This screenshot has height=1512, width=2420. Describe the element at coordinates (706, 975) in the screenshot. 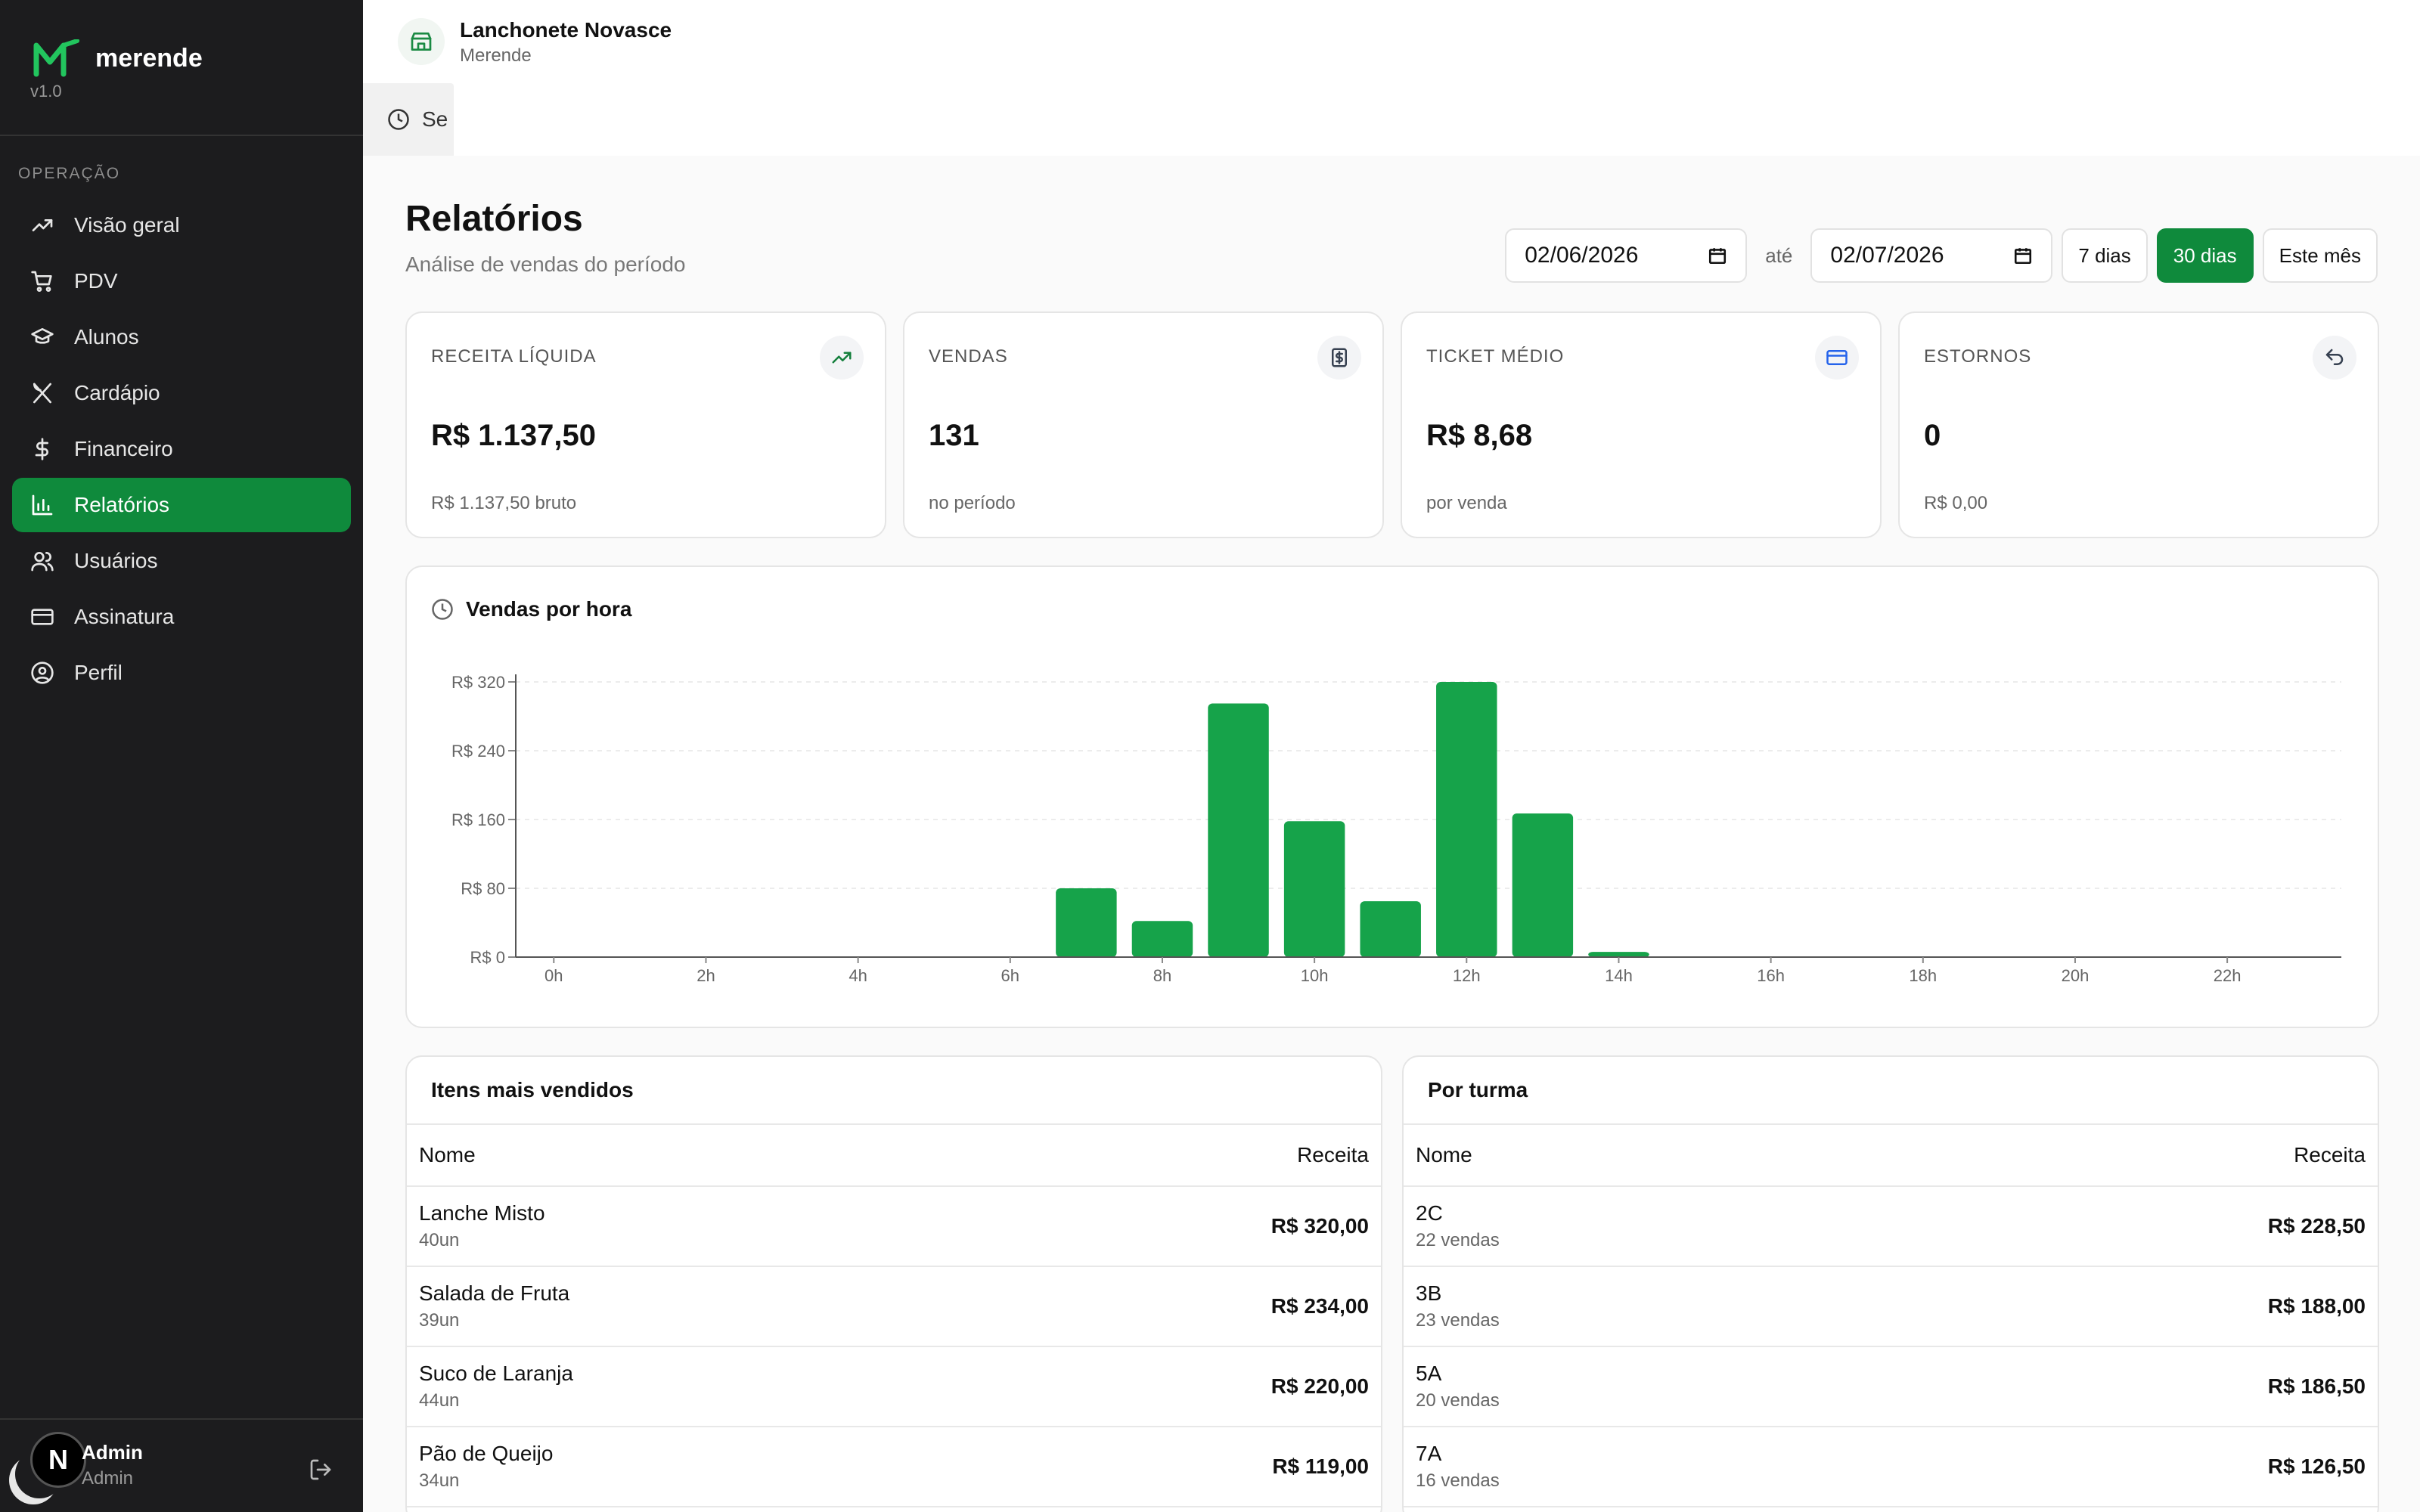

I see `x-tick-label: 2h` at that location.